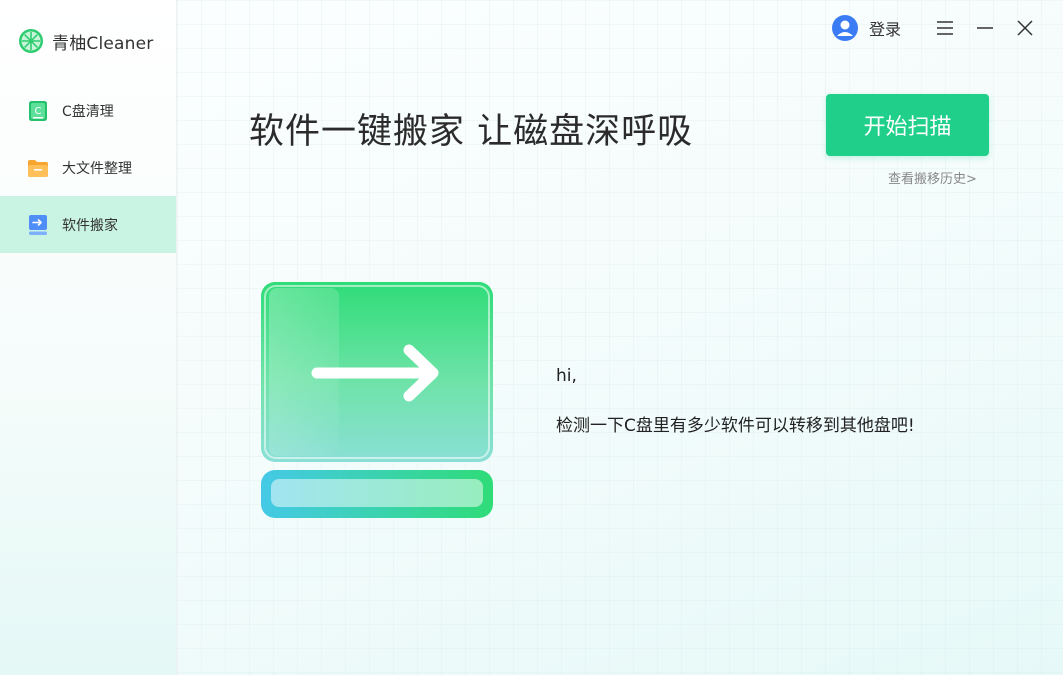  I want to click on top-bar: 登录, so click(938, 28).